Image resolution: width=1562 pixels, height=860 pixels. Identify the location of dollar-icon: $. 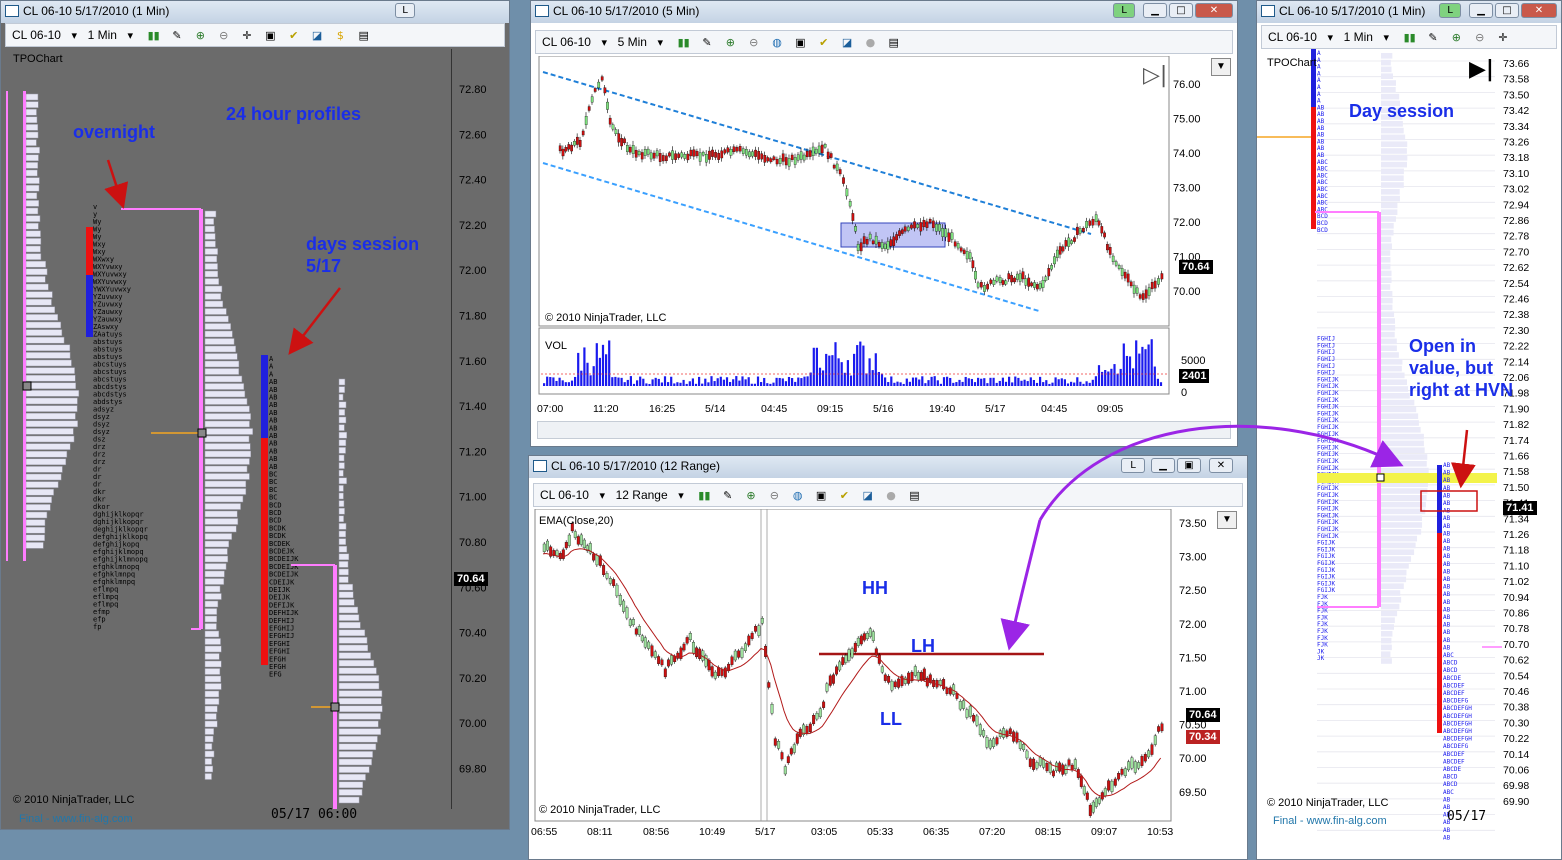
(340, 36).